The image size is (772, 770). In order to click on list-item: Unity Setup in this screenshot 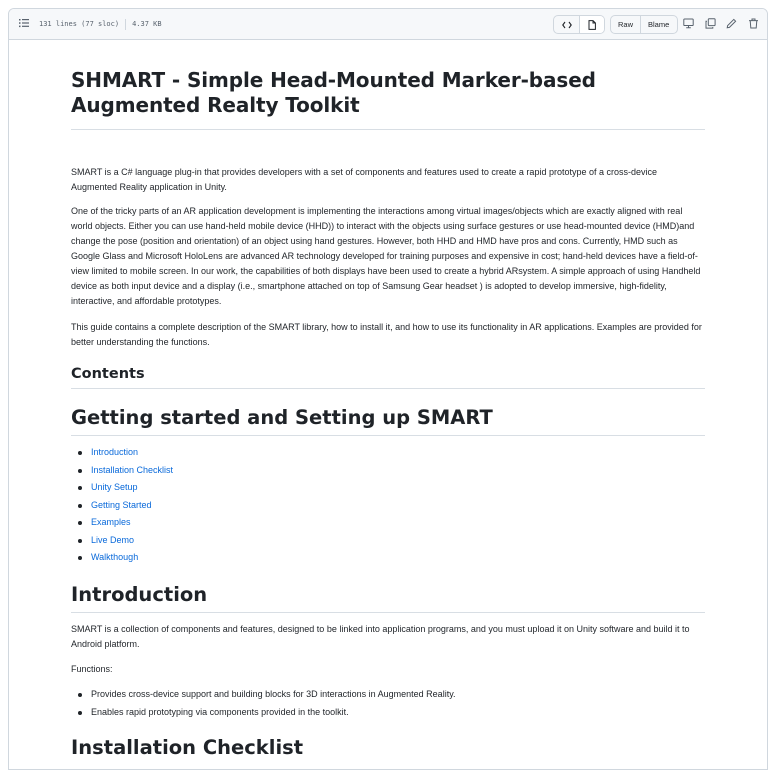, I will do `click(388, 488)`.